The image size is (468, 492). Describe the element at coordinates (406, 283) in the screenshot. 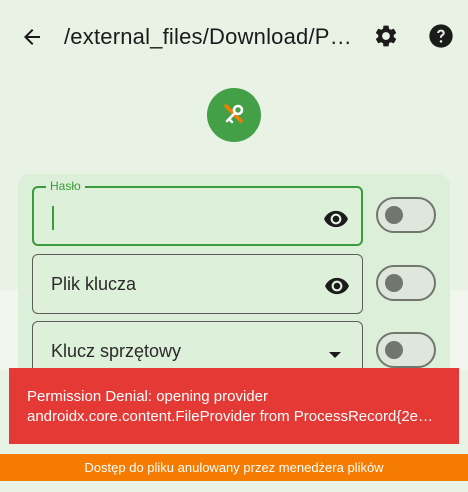

I see `keyfile-toggle` at that location.